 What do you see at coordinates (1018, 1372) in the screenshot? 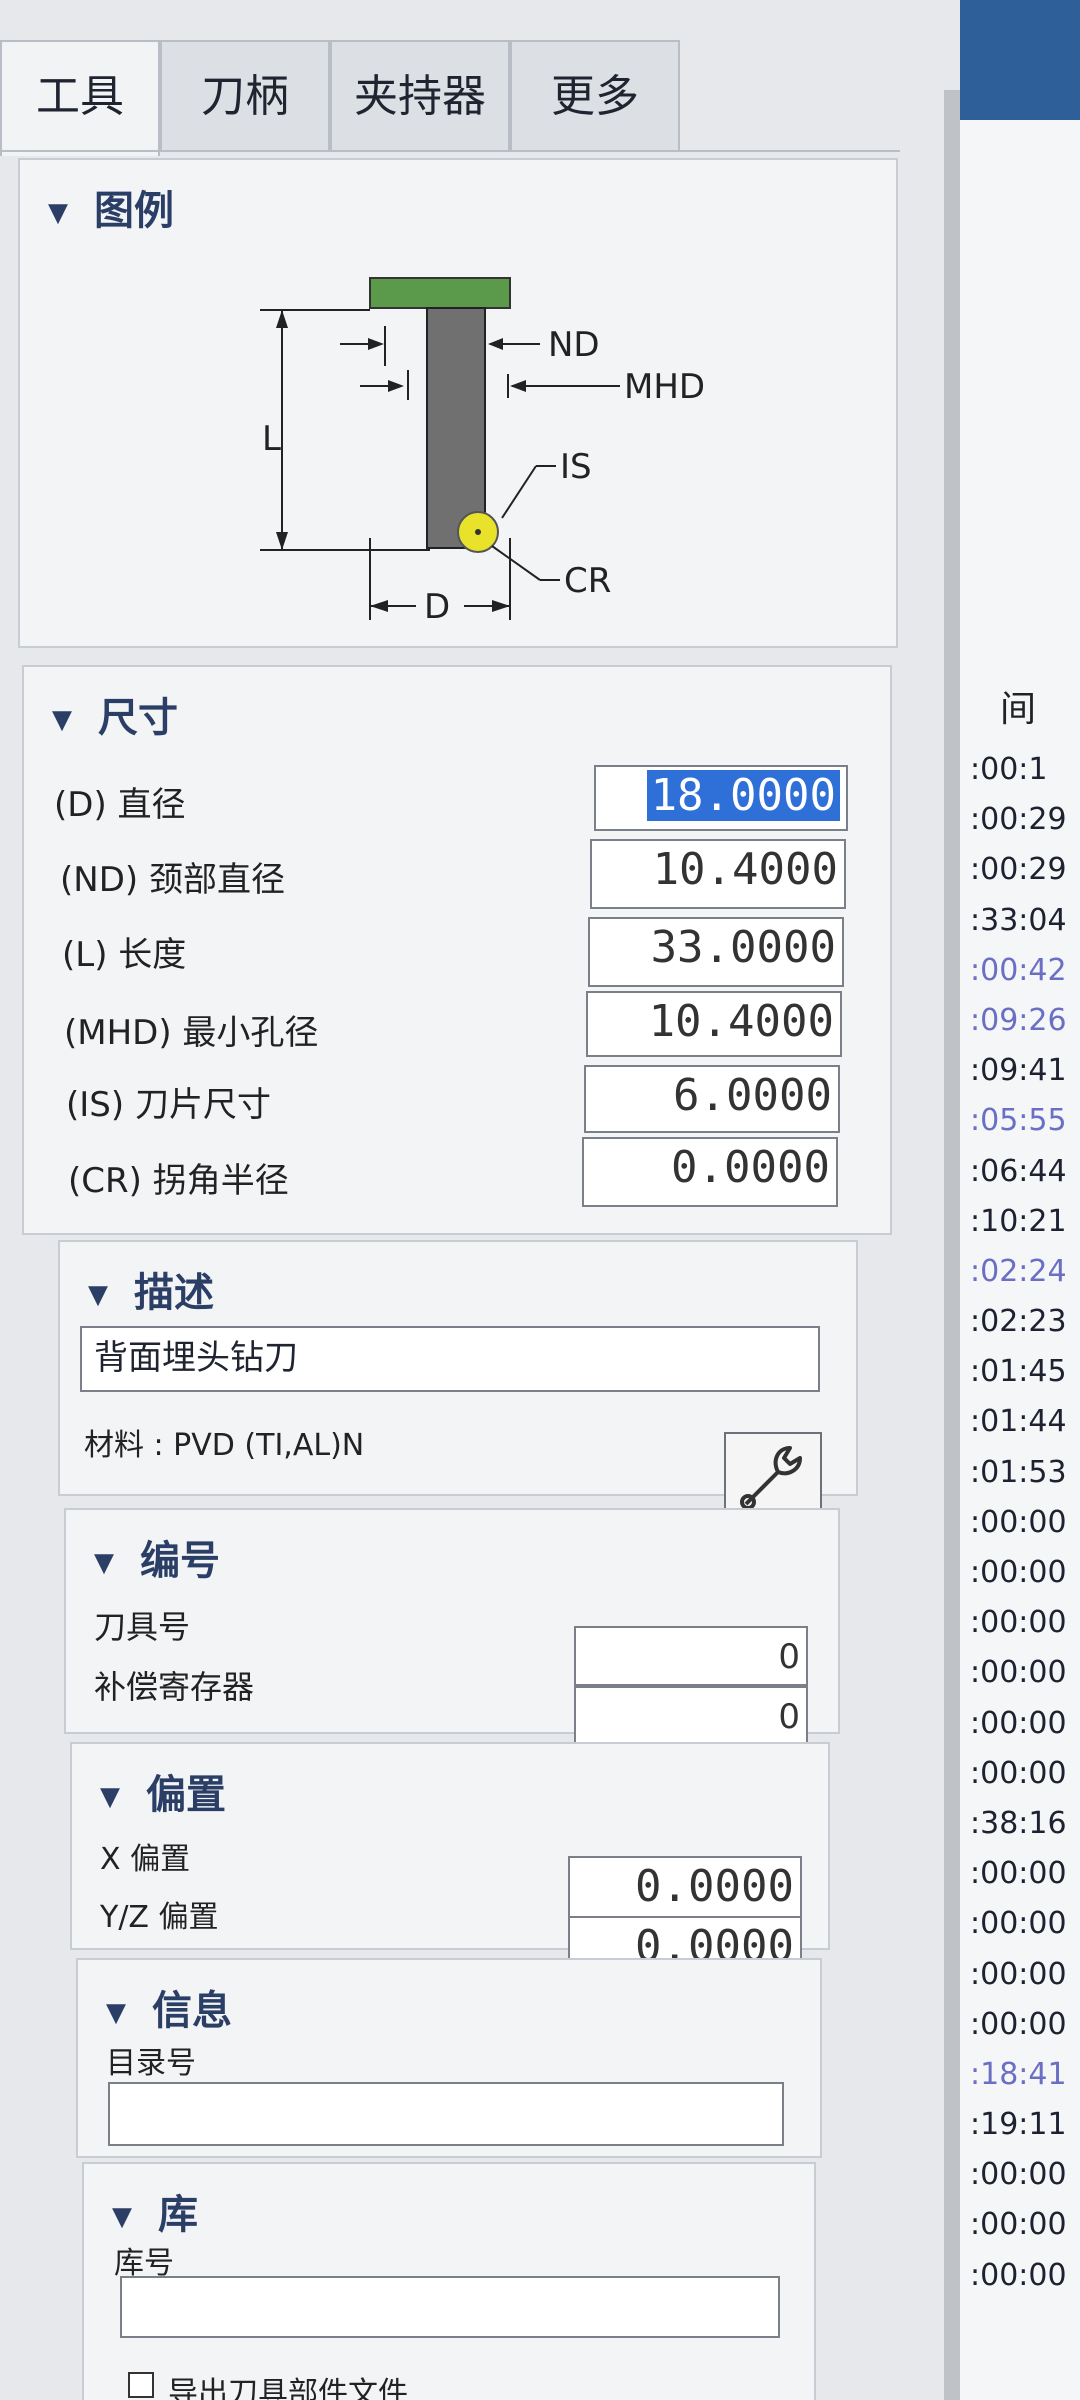
I see `background-time-cell: :01:45` at bounding box center [1018, 1372].